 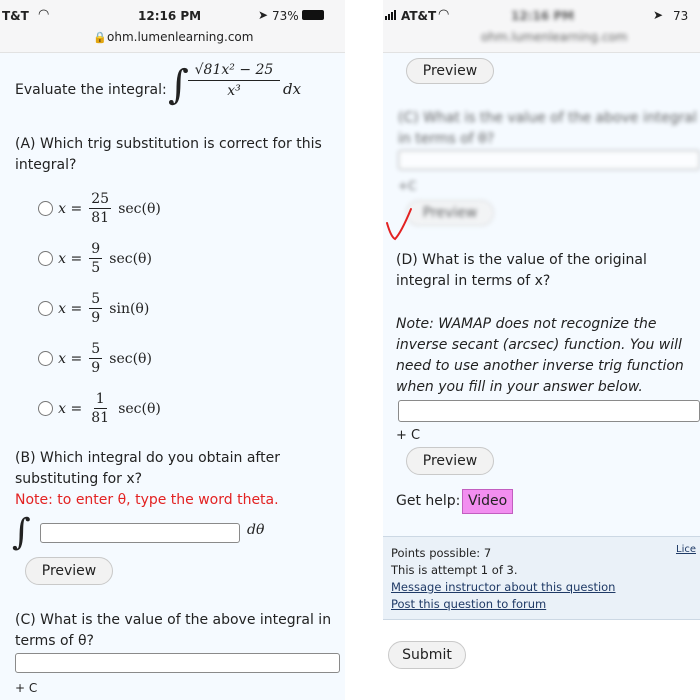 What do you see at coordinates (441, 553) in the screenshot?
I see `points-possible: Points possible: 7` at bounding box center [441, 553].